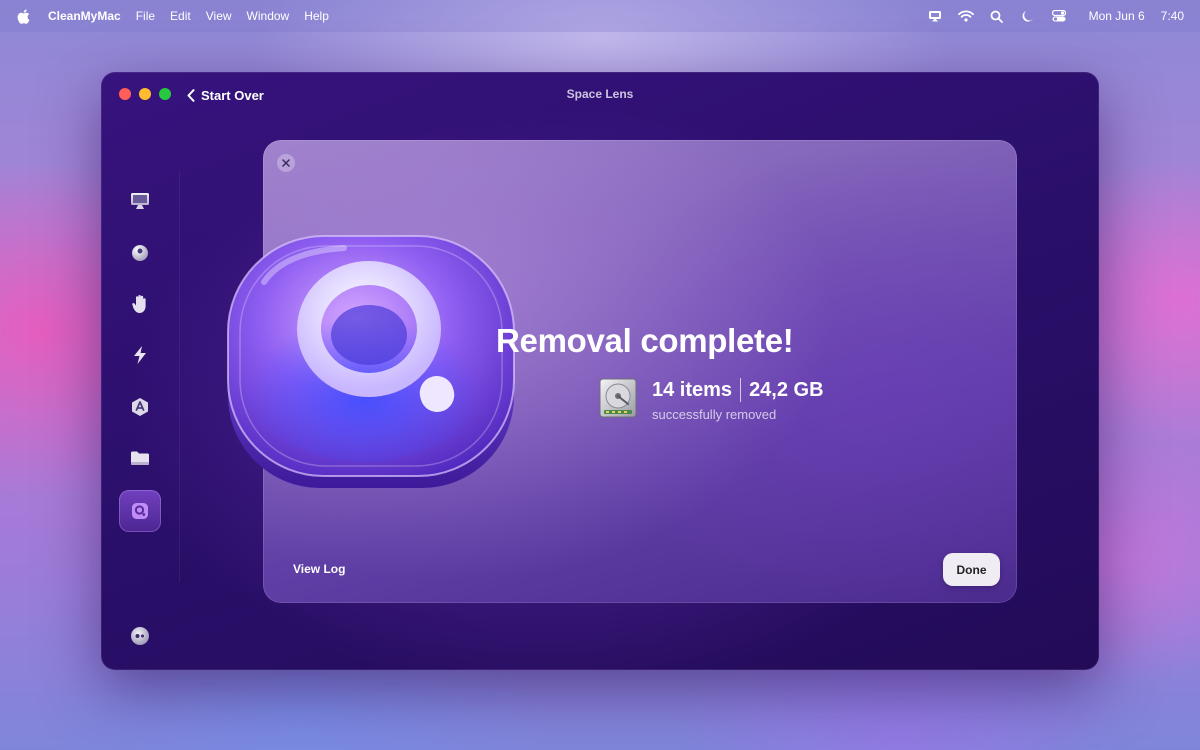 The height and width of the screenshot is (750, 1200). I want to click on assistant-icon, so click(140, 636).